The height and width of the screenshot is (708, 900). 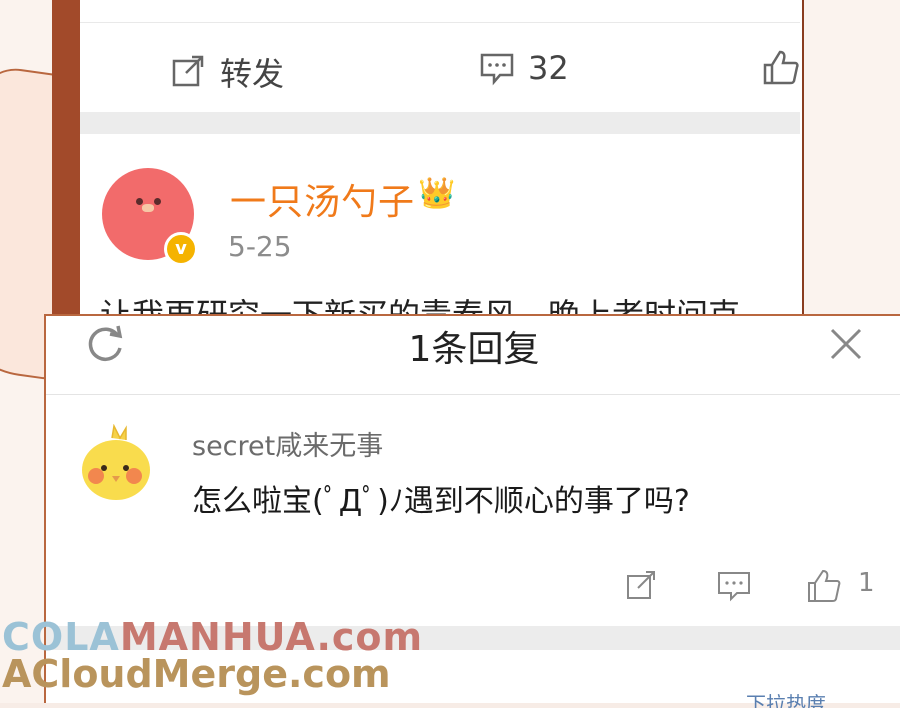 What do you see at coordinates (440, 123) in the screenshot?
I see `feed-divider` at bounding box center [440, 123].